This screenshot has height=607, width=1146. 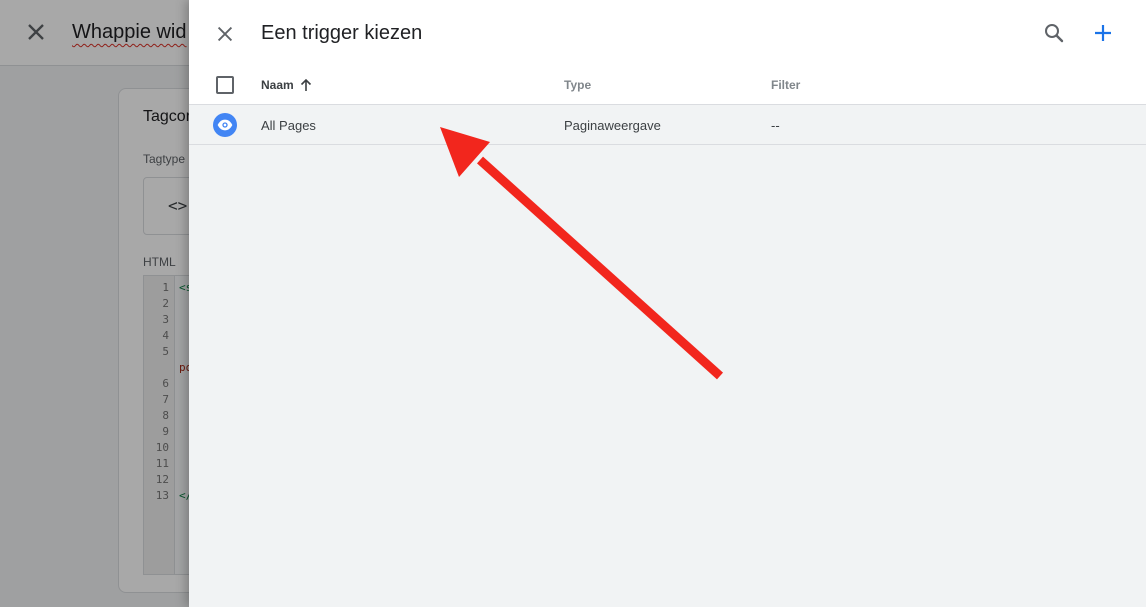 I want to click on column-header-filter: Filter, so click(x=785, y=85).